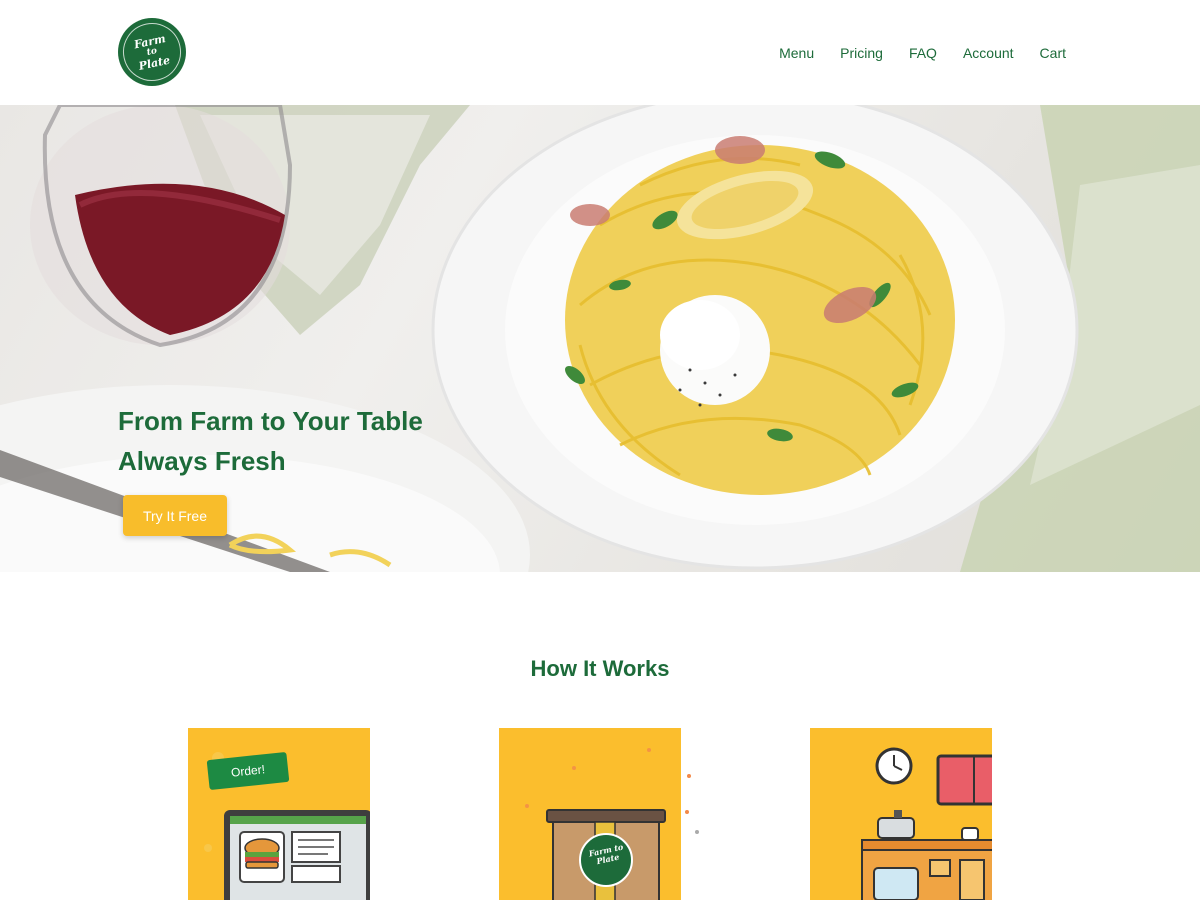 The height and width of the screenshot is (900, 1200). I want to click on logo-text: Farm to Plate, so click(152, 52).